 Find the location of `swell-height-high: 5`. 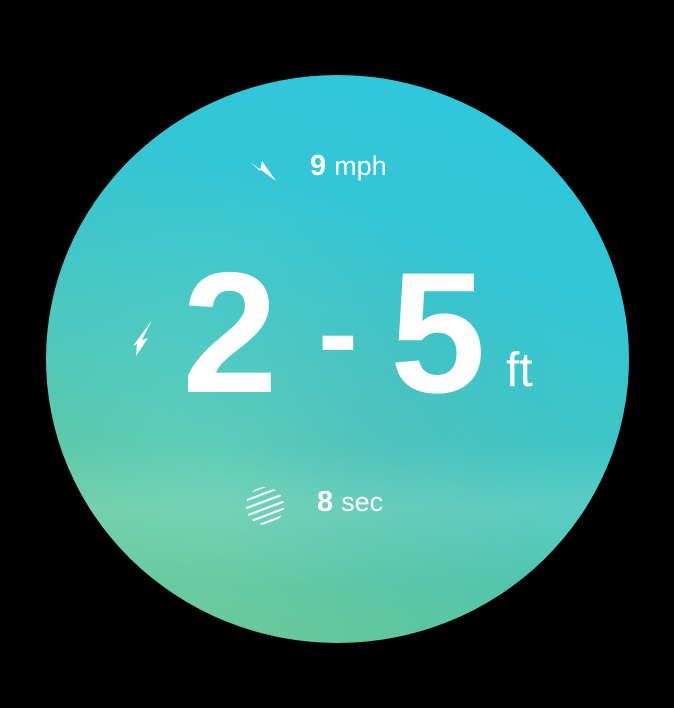

swell-height-high: 5 is located at coordinates (438, 333).